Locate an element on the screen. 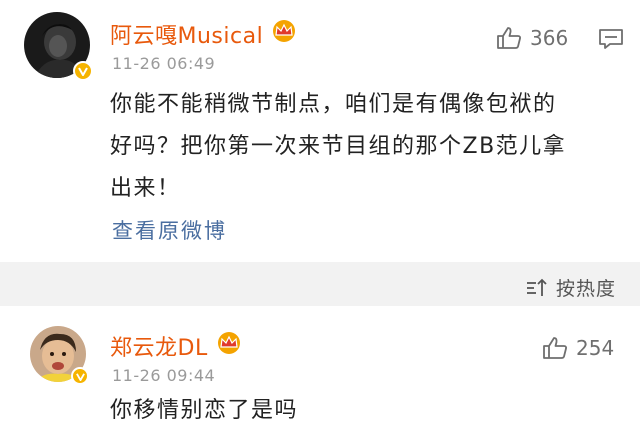  comment-text-line: 好吗？把你第一次来节目组的那个ZB范儿拿 is located at coordinates (338, 146).